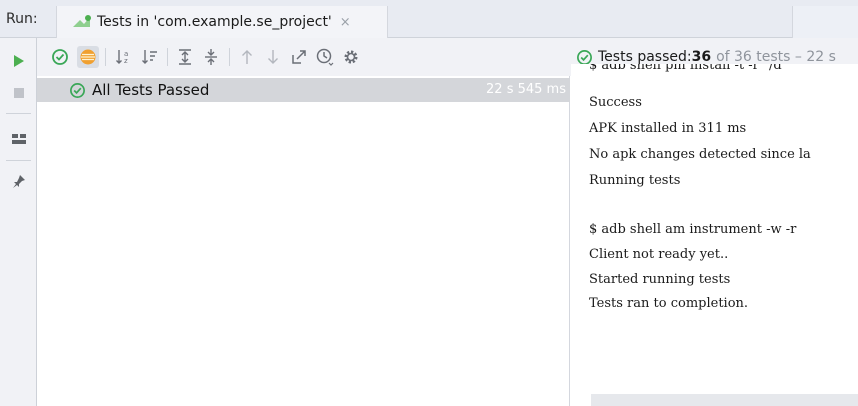 The width and height of the screenshot is (858, 406). Describe the element at coordinates (685, 68) in the screenshot. I see `console-line: $ adb shell pm install -t -r "/d` at that location.